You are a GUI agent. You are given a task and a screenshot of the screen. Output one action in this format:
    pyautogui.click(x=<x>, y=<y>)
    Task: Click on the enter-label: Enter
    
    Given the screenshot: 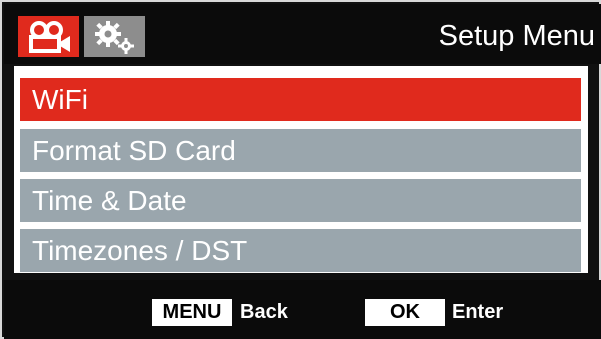 What is the action you would take?
    pyautogui.click(x=478, y=312)
    